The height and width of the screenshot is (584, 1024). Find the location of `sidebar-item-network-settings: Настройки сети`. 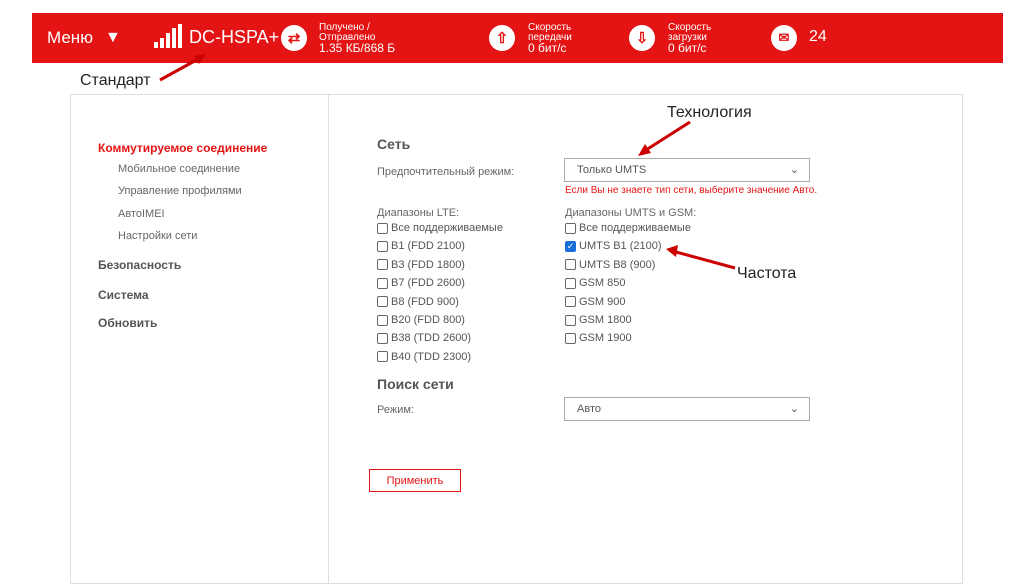

sidebar-item-network-settings: Настройки сети is located at coordinates (157, 236).